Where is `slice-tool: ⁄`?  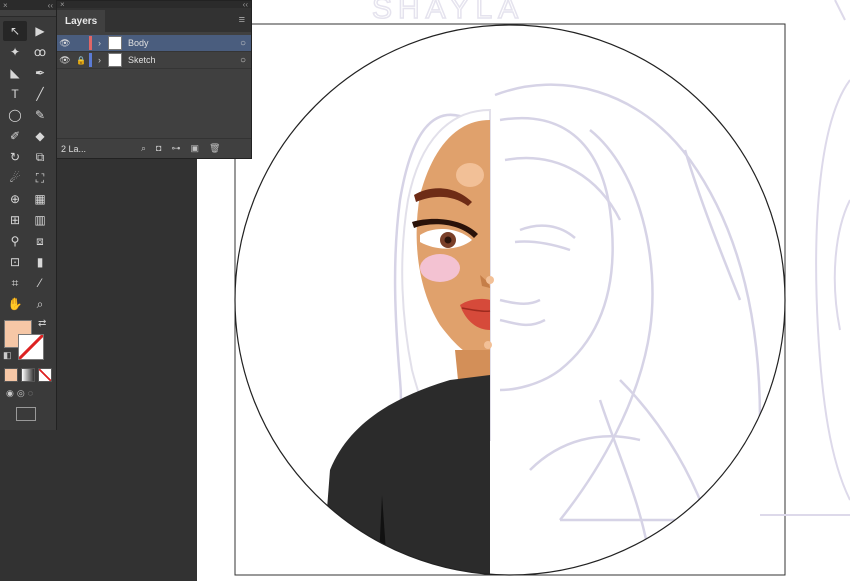
slice-tool: ⁄ is located at coordinates (40, 283).